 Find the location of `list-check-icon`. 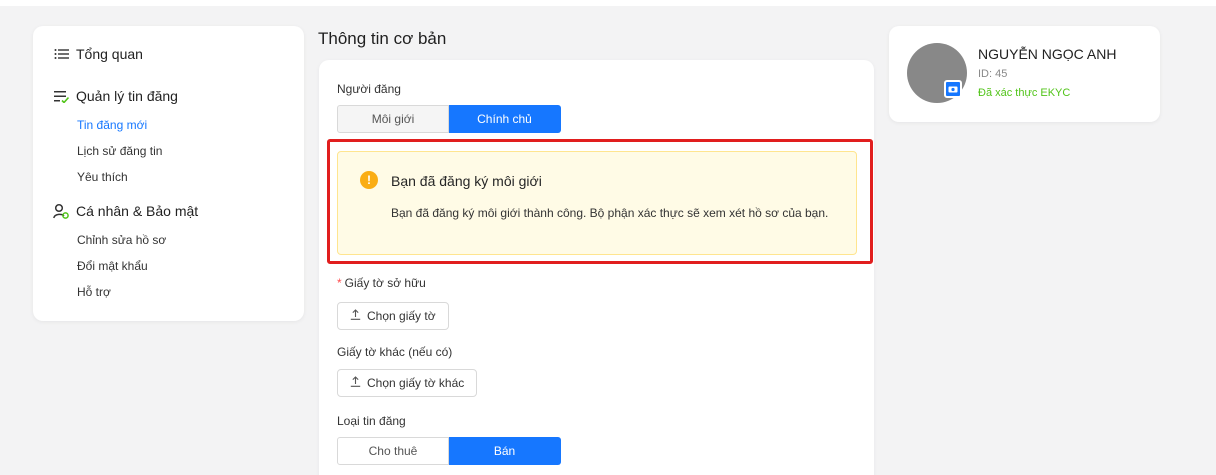

list-check-icon is located at coordinates (61, 96).